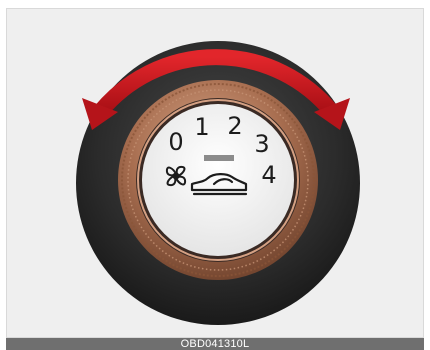 This screenshot has height=350, width=430. I want to click on speed-label-2: 2, so click(234, 126).